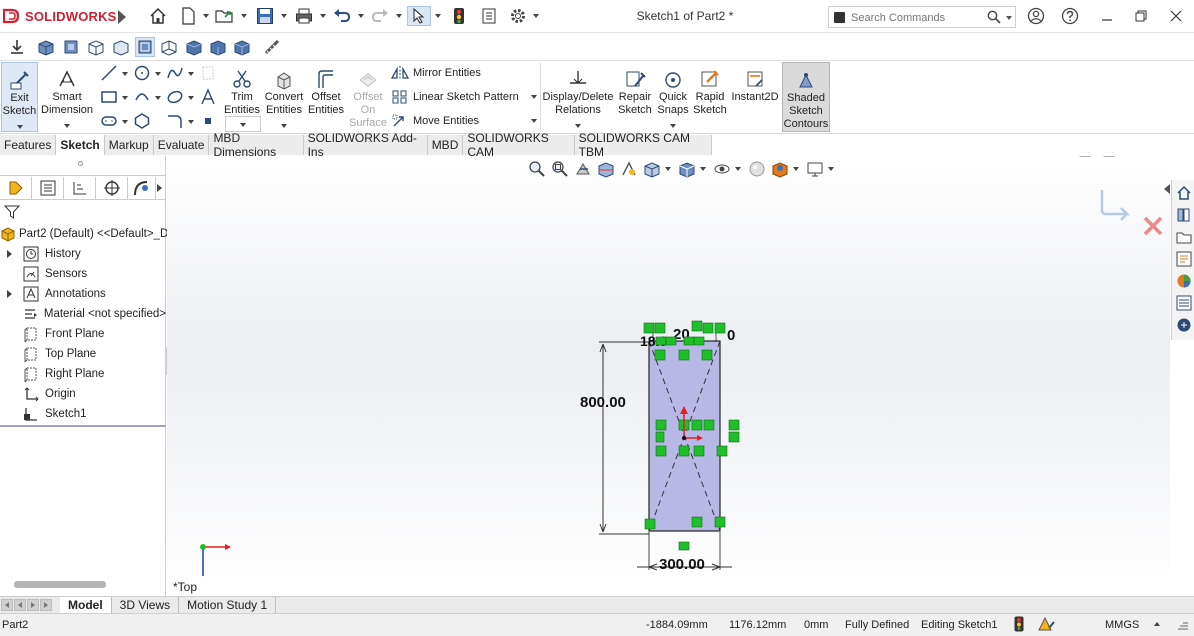 This screenshot has width=1194, height=636. What do you see at coordinates (142, 121) in the screenshot?
I see `polygon-tool-icon` at bounding box center [142, 121].